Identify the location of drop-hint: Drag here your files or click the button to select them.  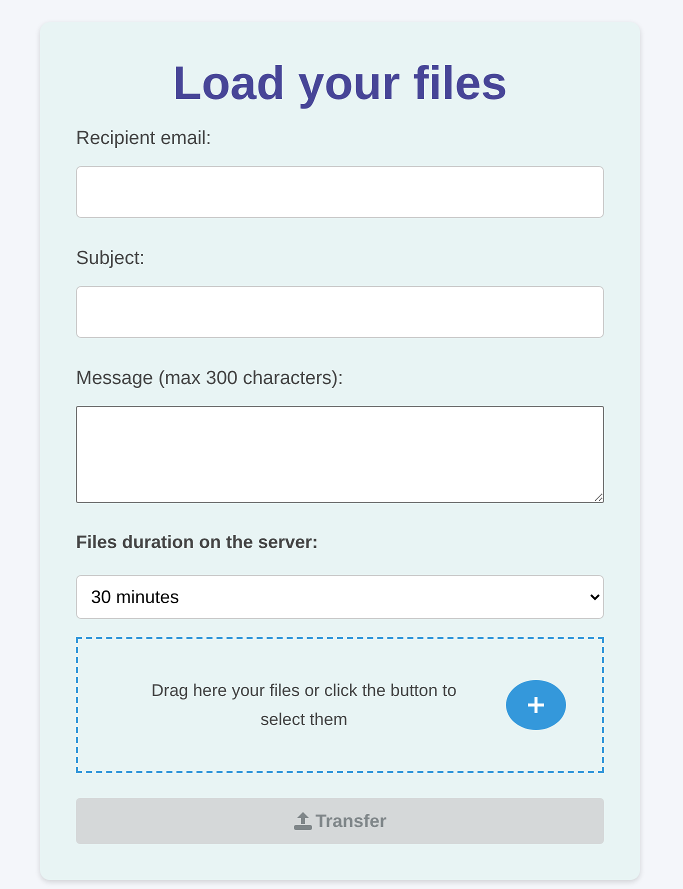
(304, 705).